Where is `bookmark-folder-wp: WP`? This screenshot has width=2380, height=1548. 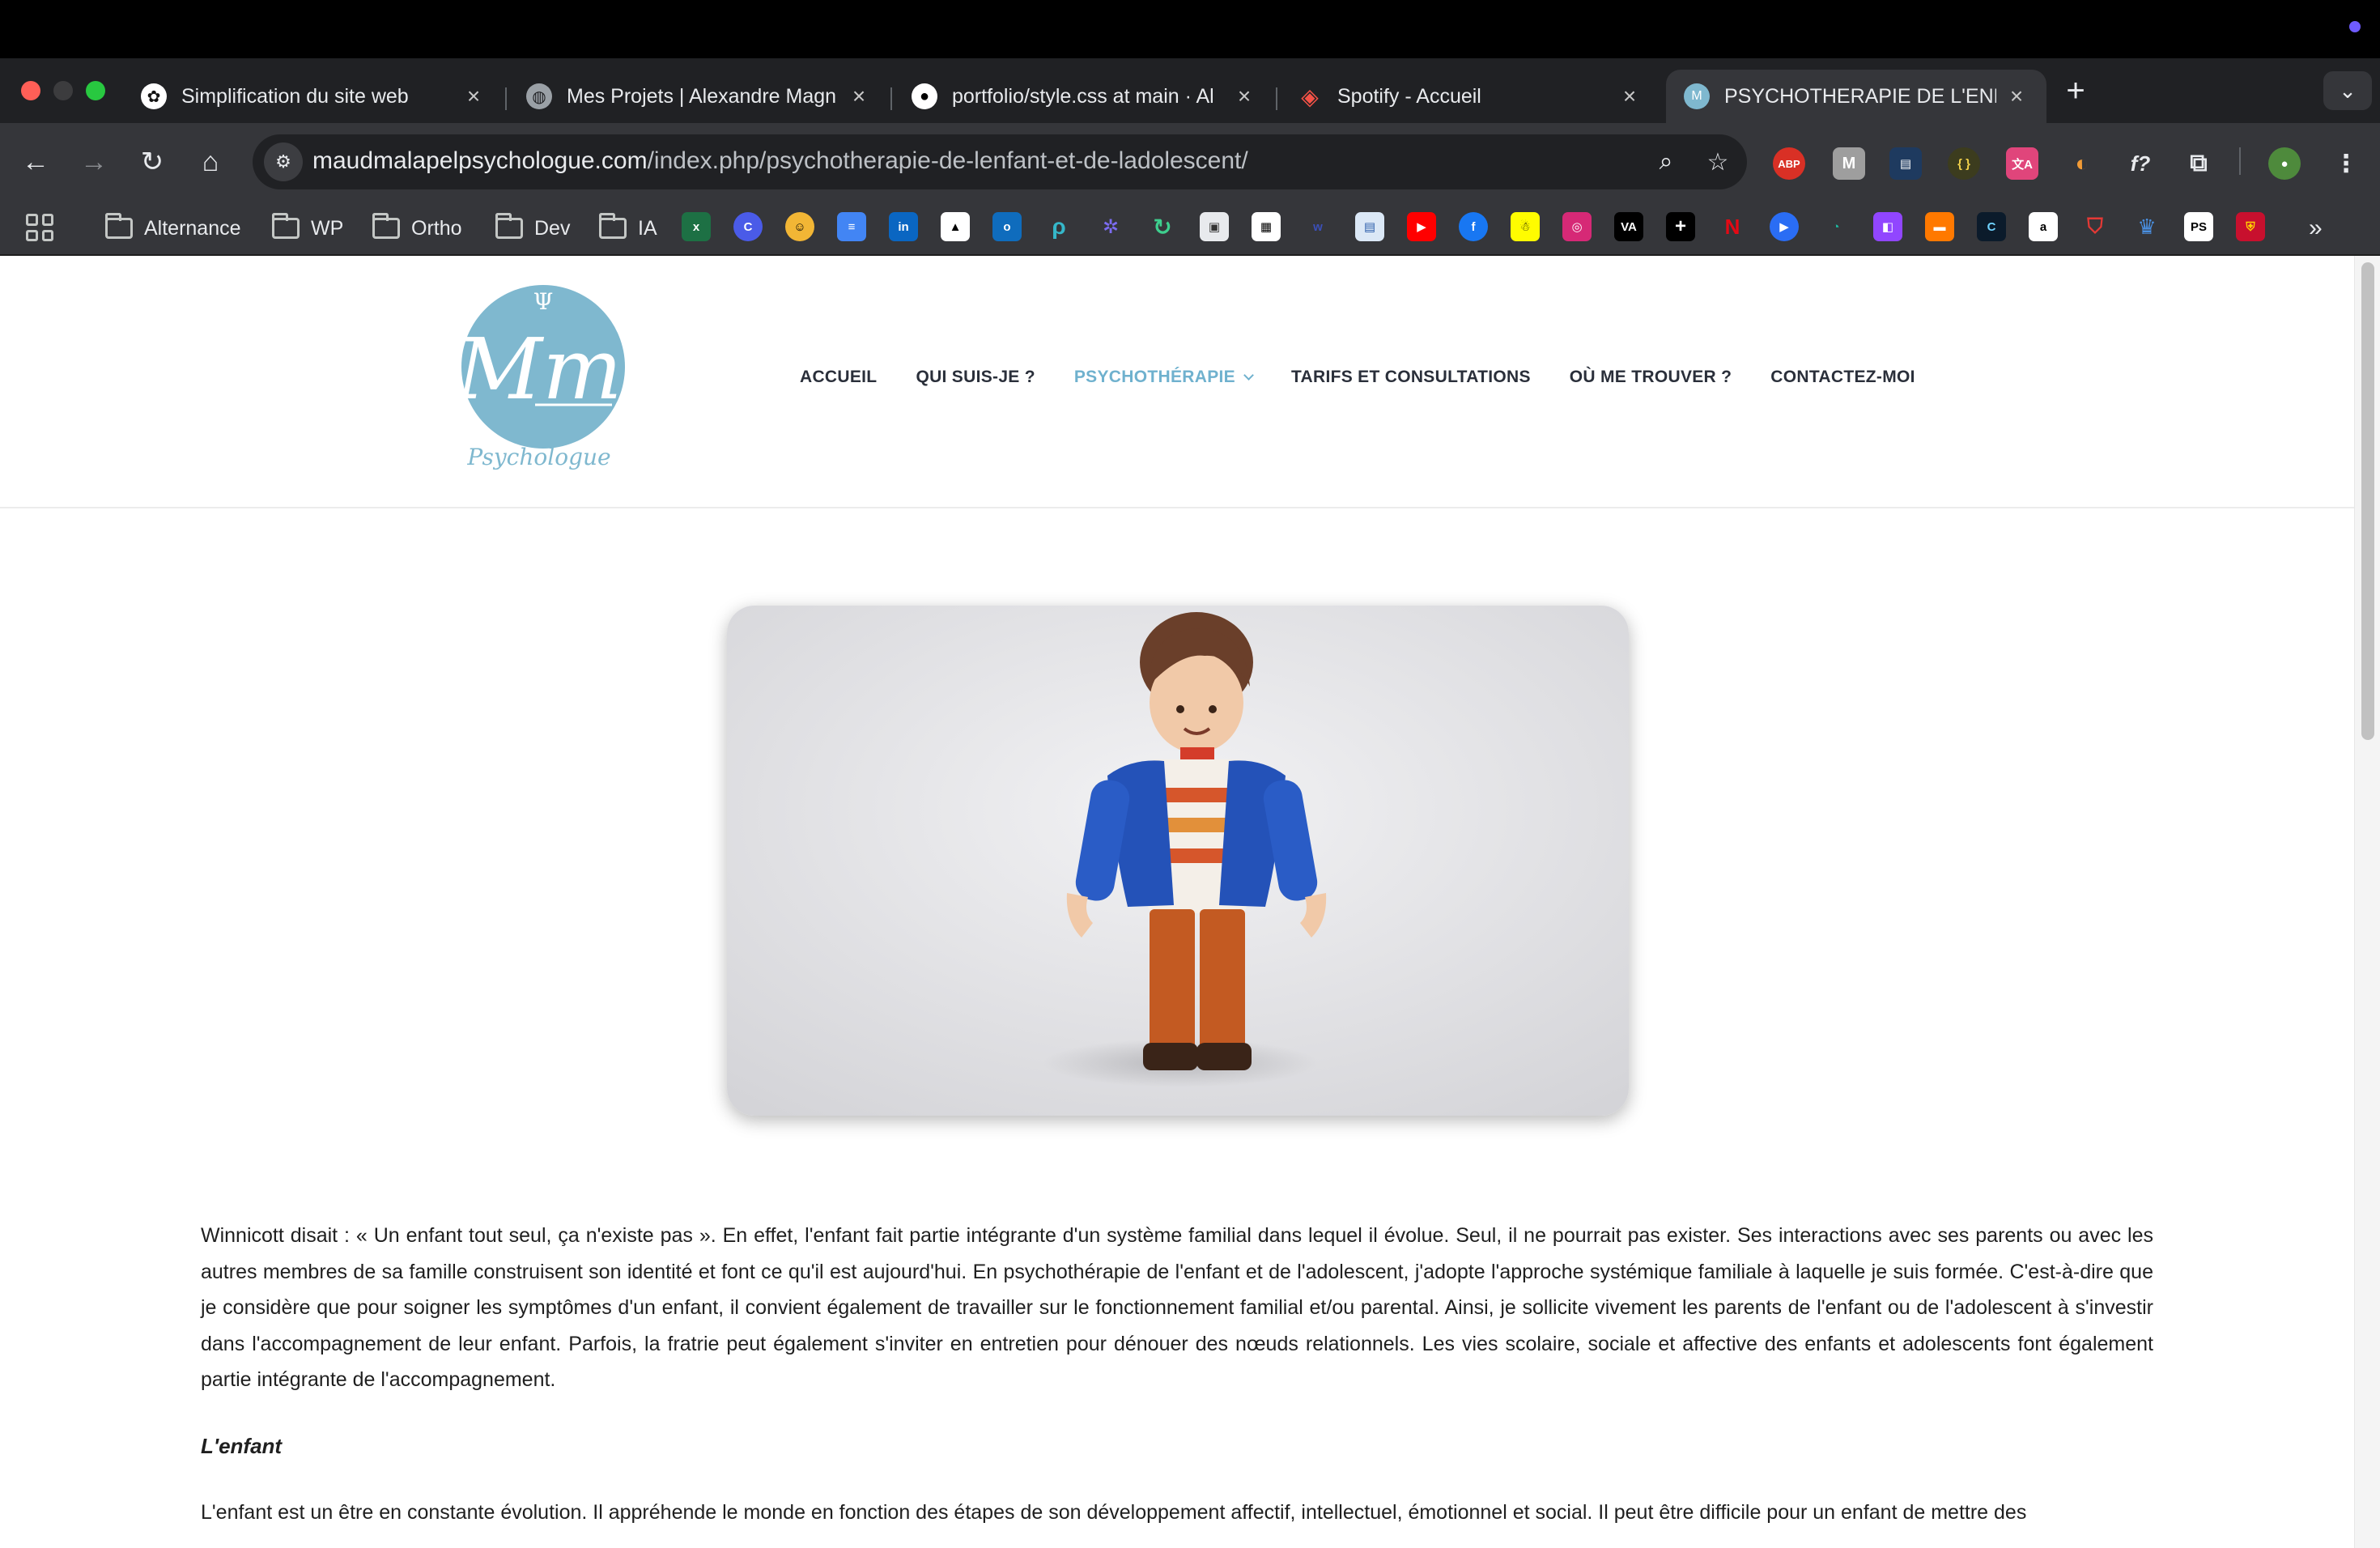 bookmark-folder-wp: WP is located at coordinates (307, 228).